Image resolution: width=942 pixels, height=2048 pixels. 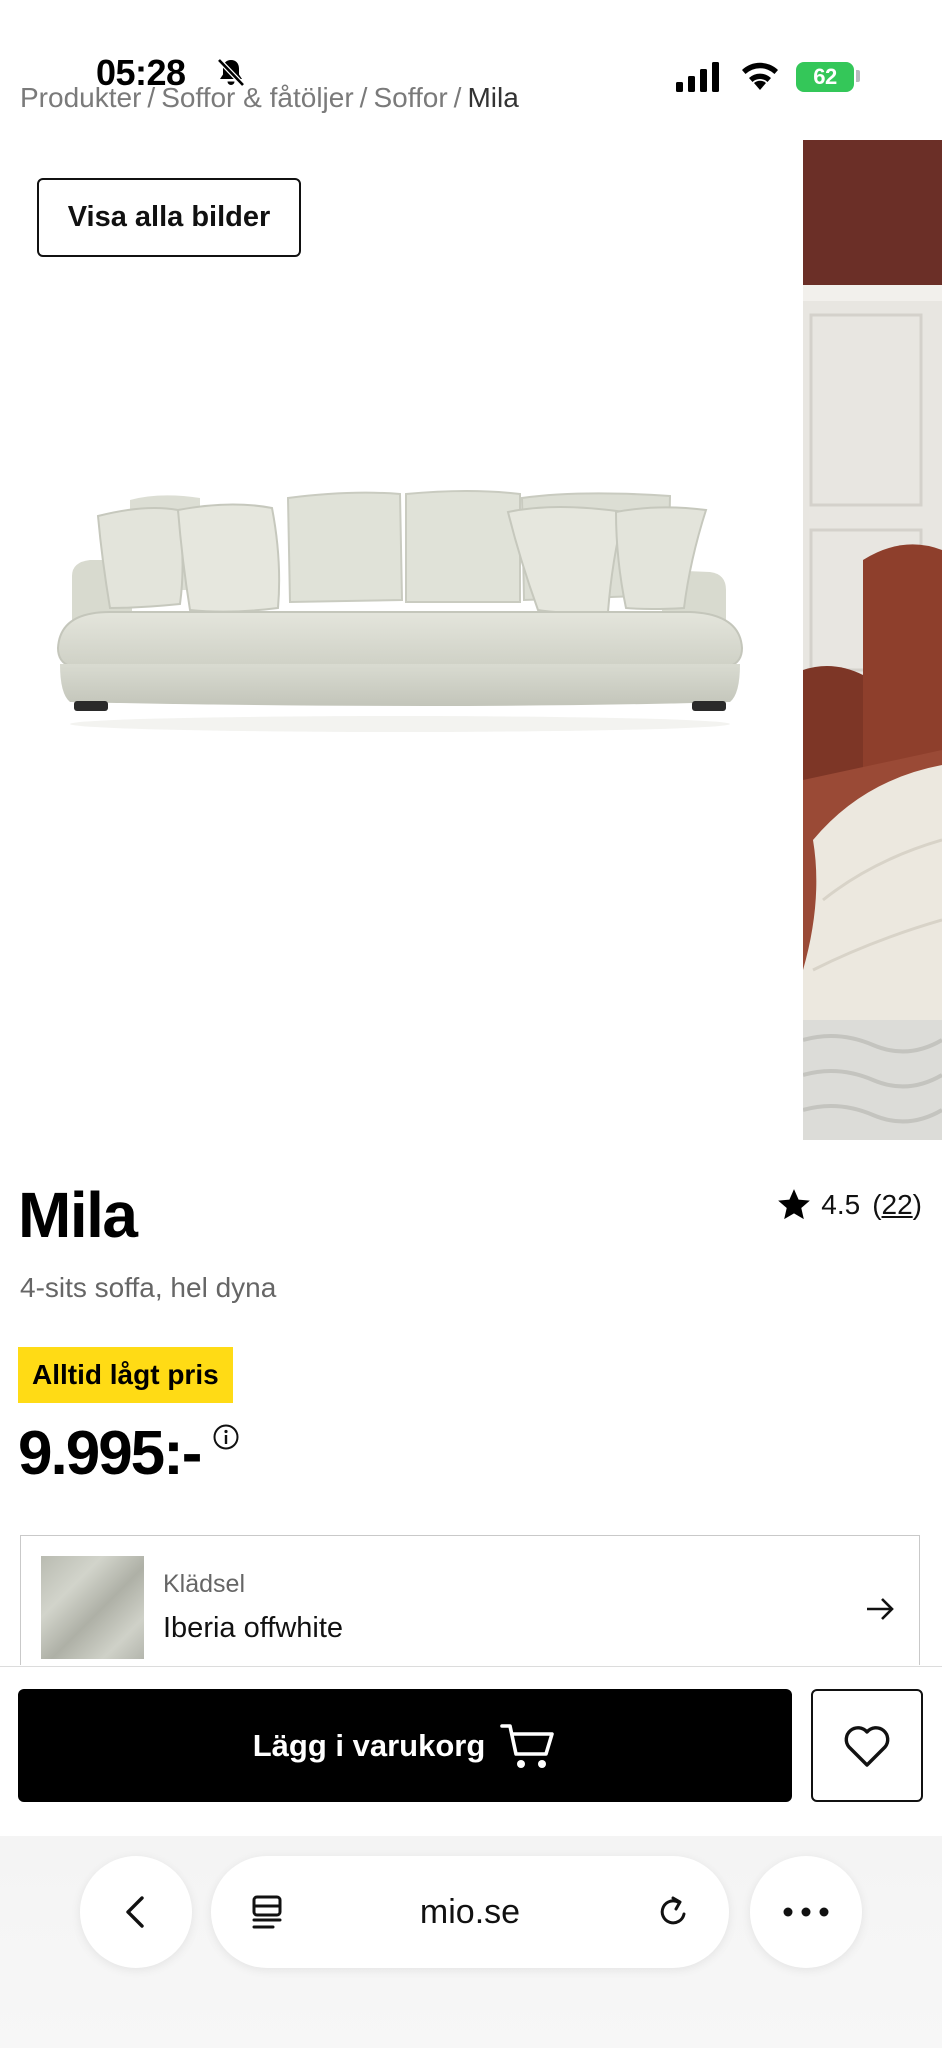 I want to click on upholstery-value: Iberia offwhite, so click(x=253, y=1628).